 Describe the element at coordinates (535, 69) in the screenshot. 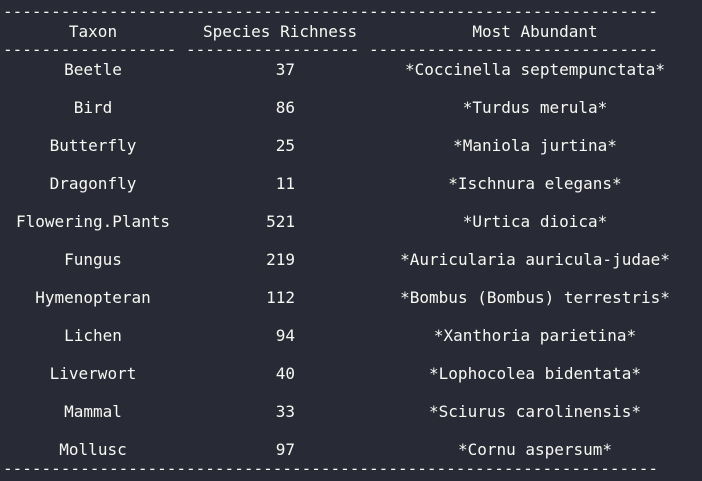

I see `cell-most-abundant: *Coccinella septempunctata*` at that location.